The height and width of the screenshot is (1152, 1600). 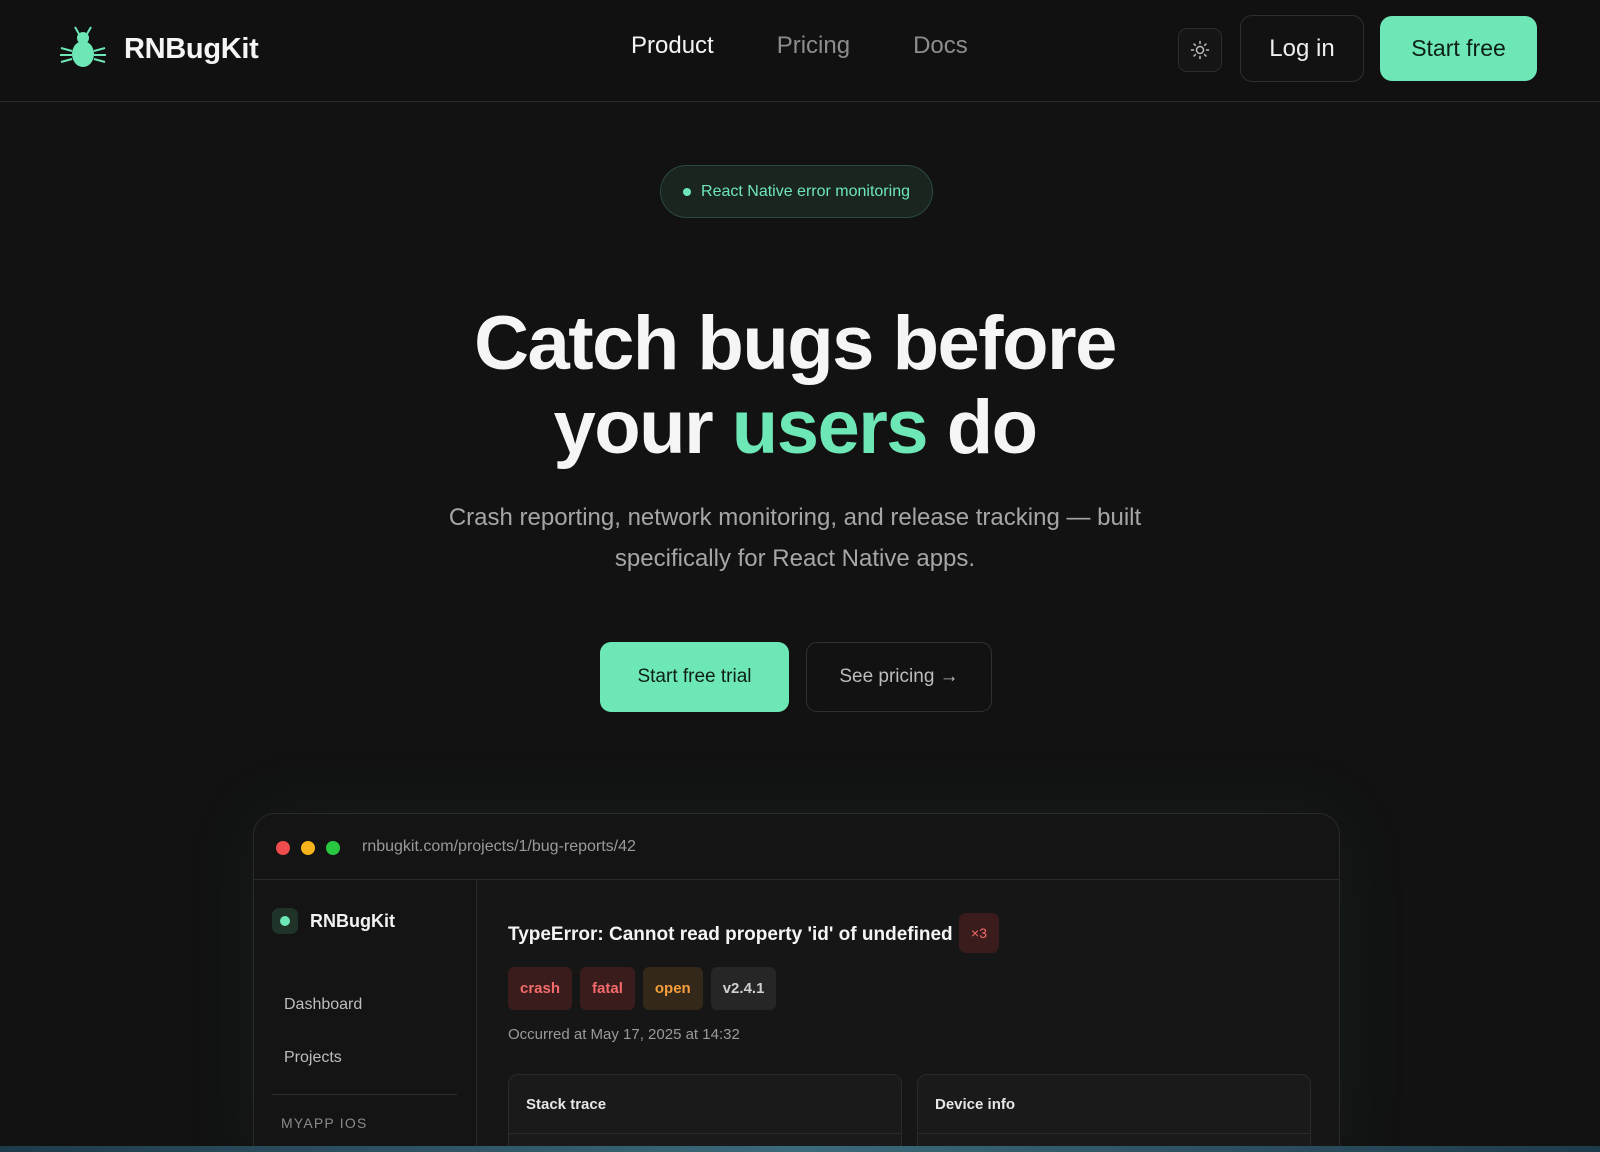 I want to click on sidebar-item-dashboard: Dashboard, so click(x=323, y=1005).